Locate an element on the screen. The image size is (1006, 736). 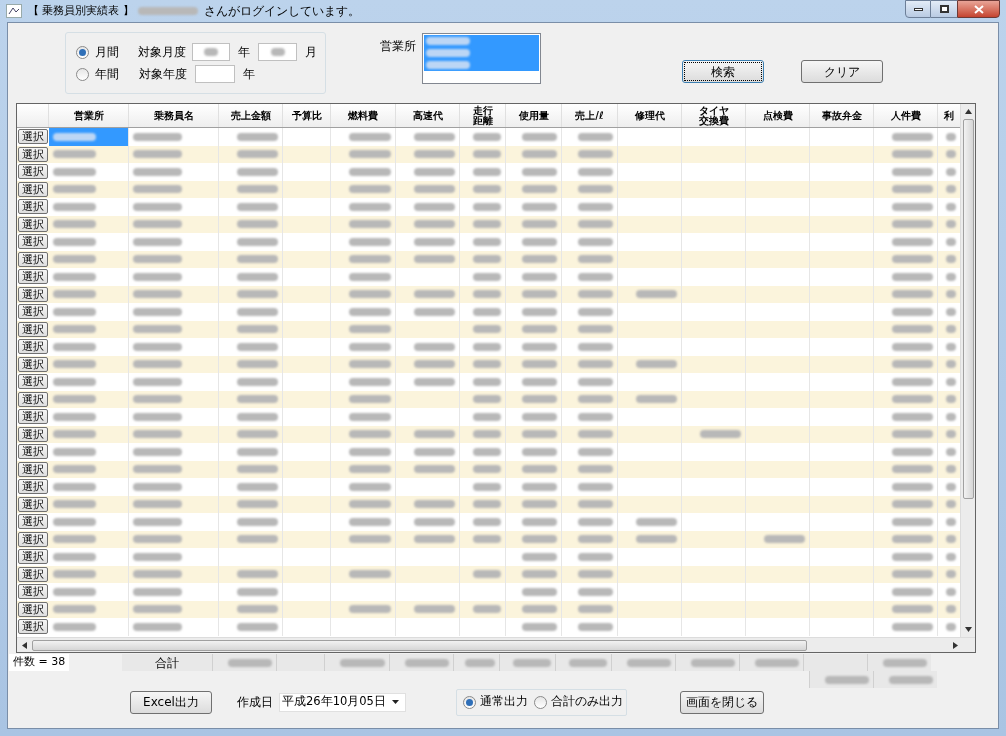
search-button: 検索 is located at coordinates (723, 71).